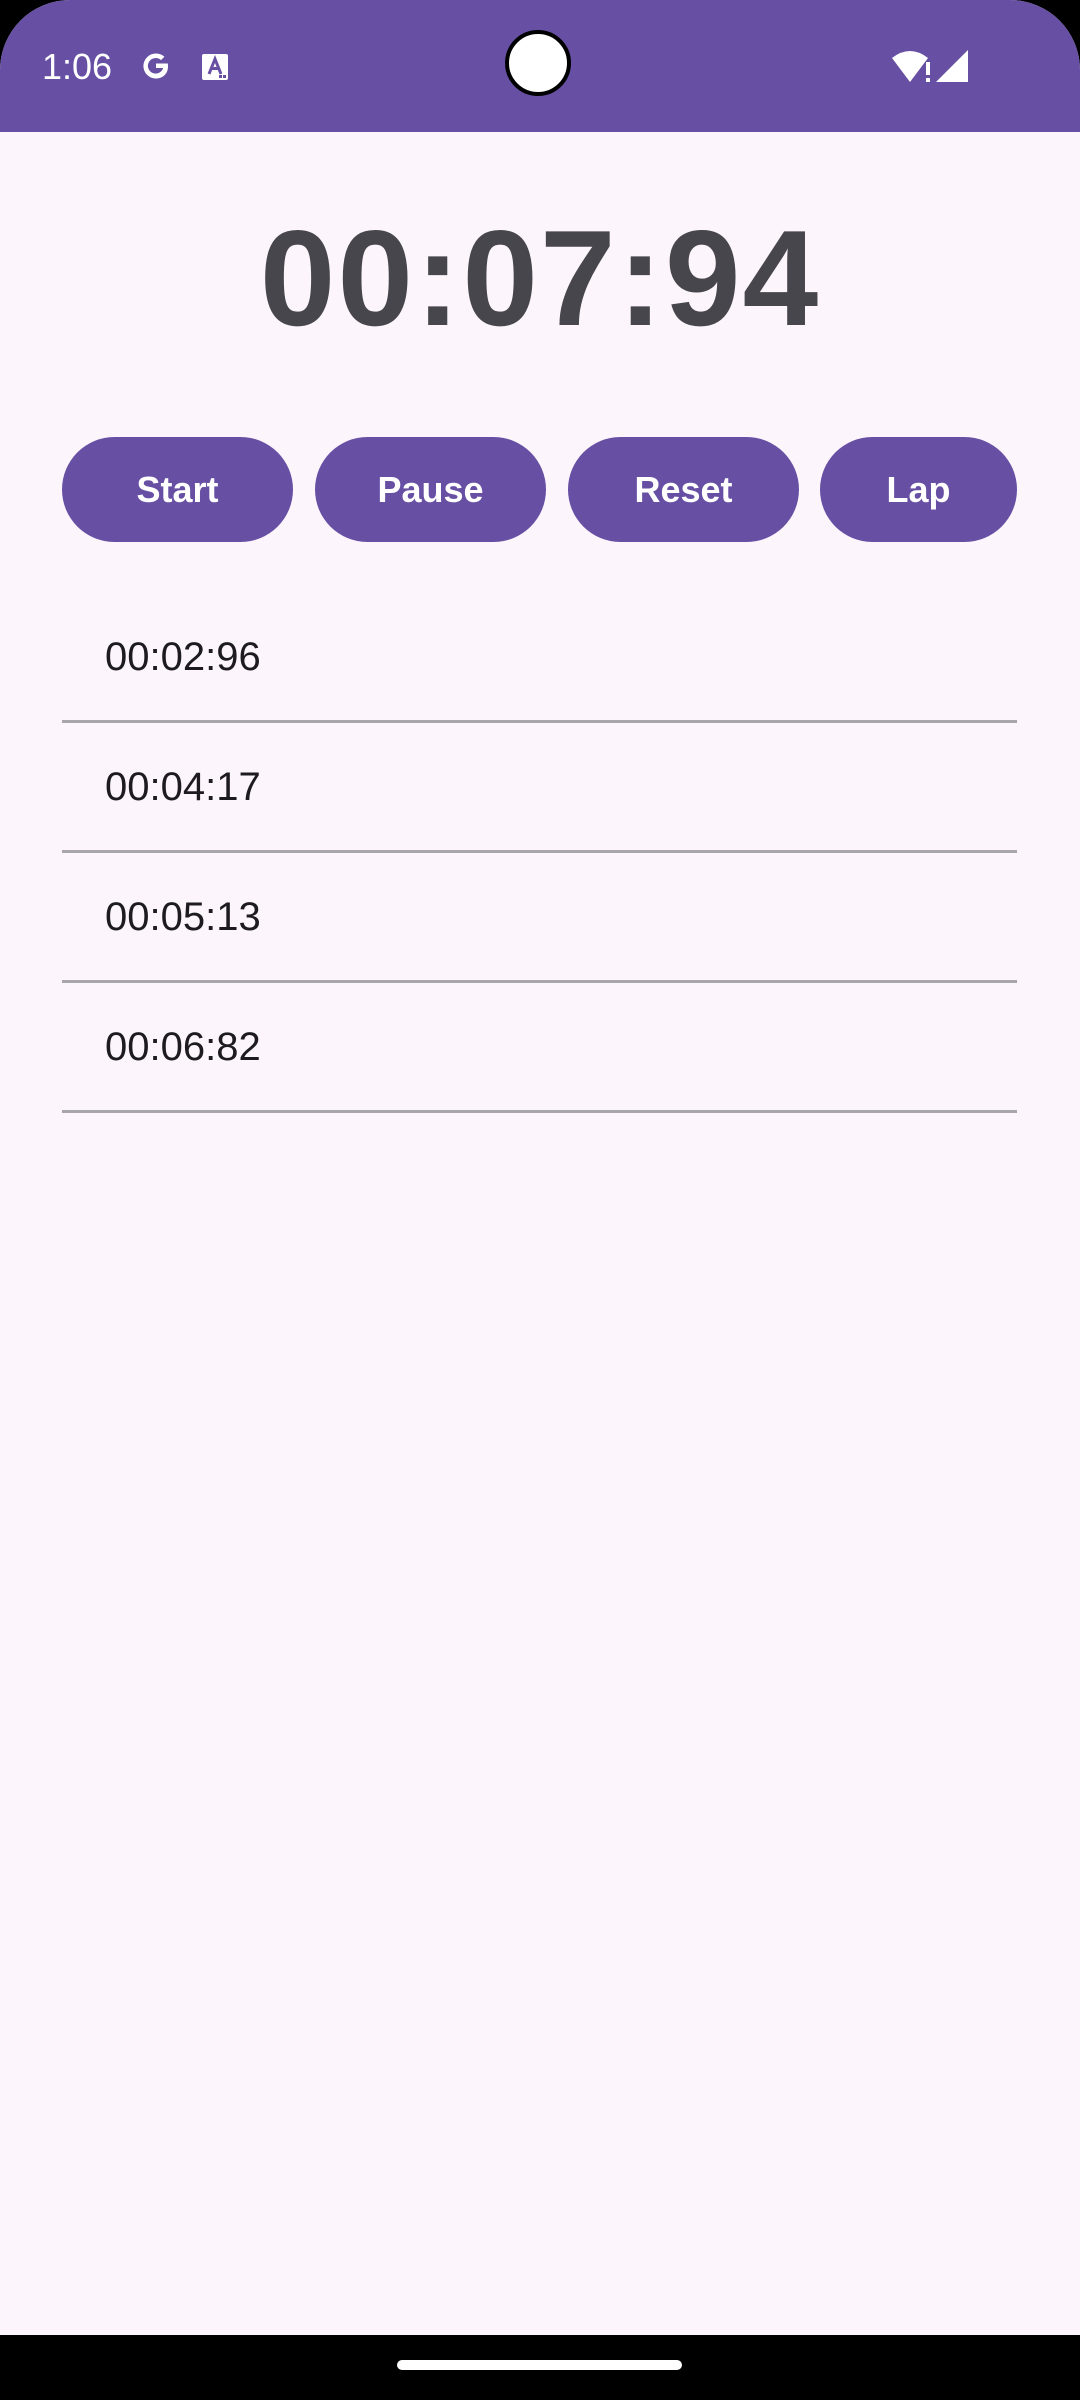  I want to click on lap-time: 00:06:82, so click(183, 1047).